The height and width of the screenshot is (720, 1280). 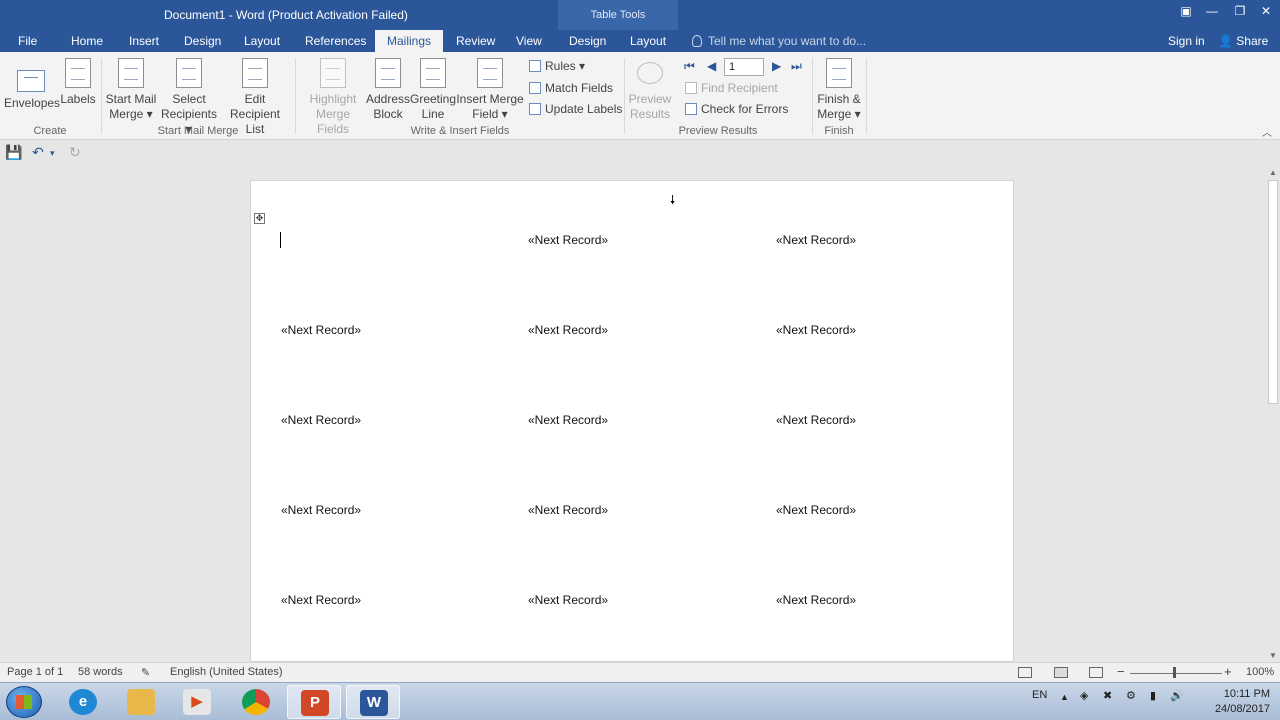 I want to click on tab-view: View, so click(x=529, y=41).